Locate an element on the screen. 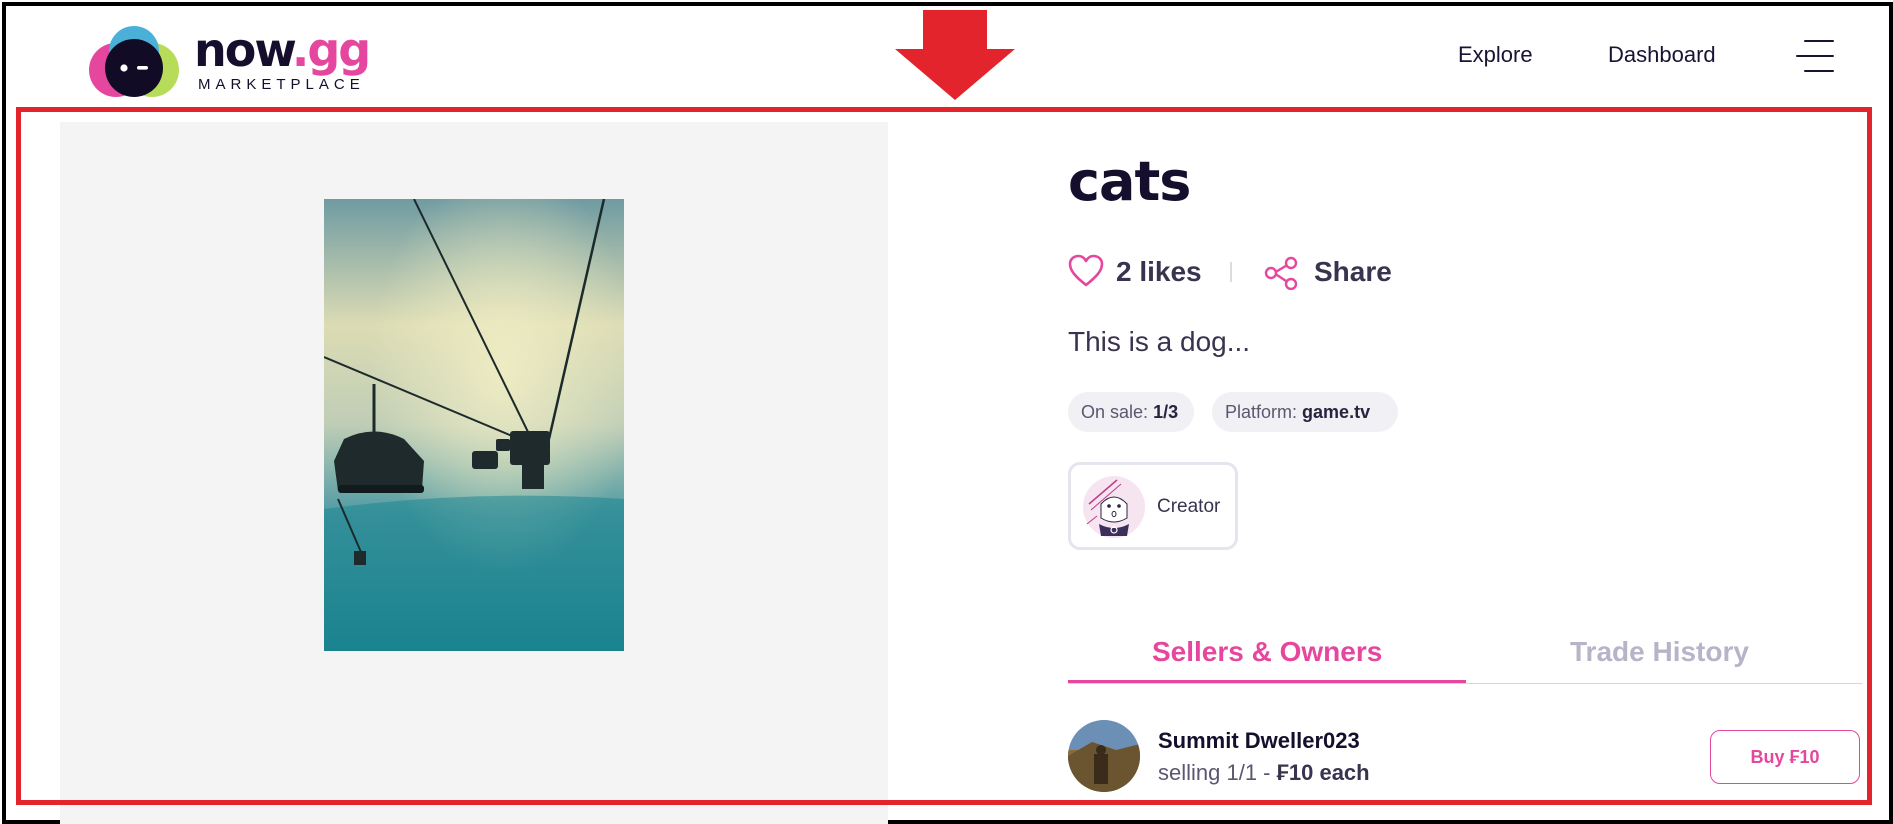 Image resolution: width=1893 pixels, height=824 pixels. logo-mark-icon is located at coordinates (134, 61).